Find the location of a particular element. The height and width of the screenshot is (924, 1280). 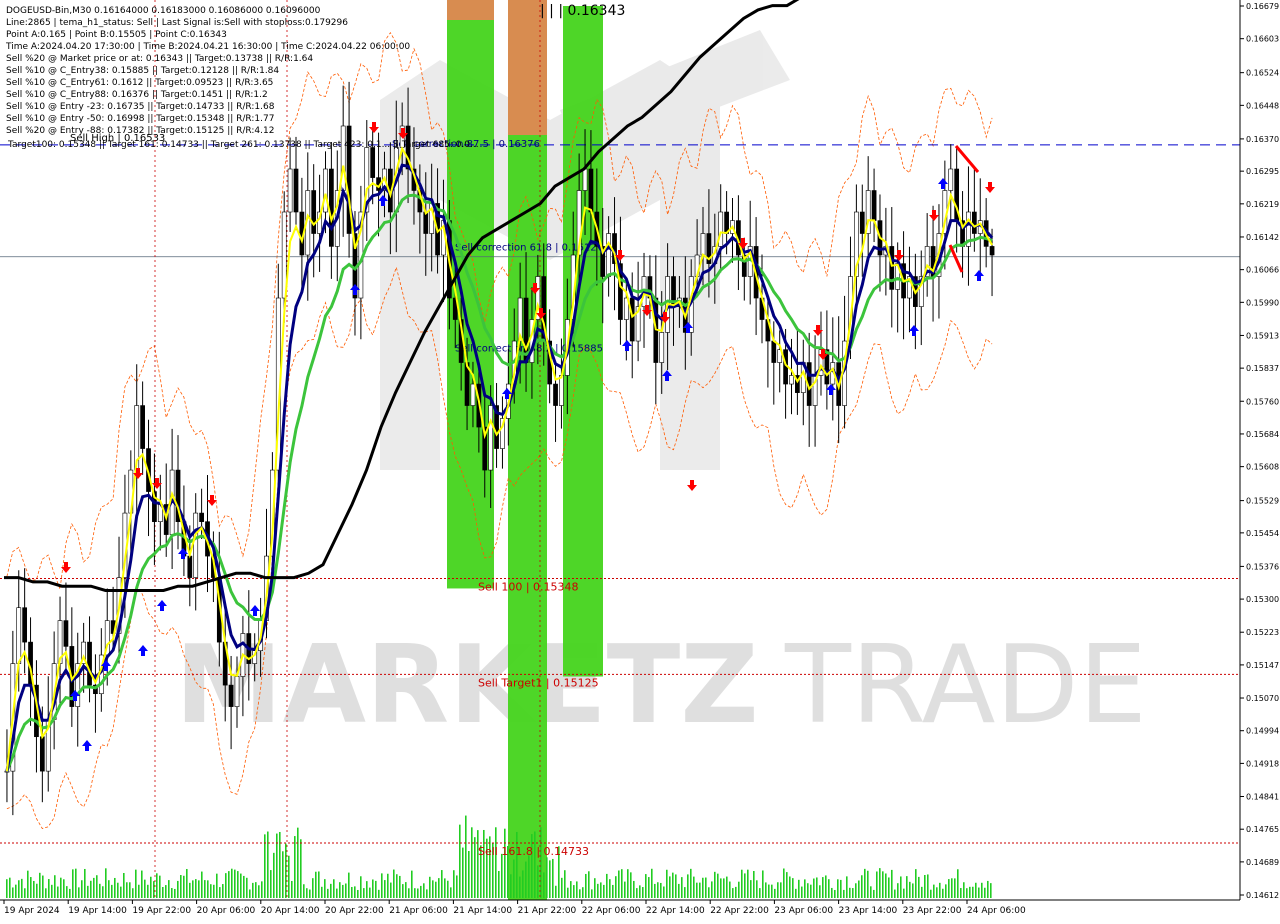

time-tick-label: 21 Apr 06:00 is located at coordinates (418, 911).